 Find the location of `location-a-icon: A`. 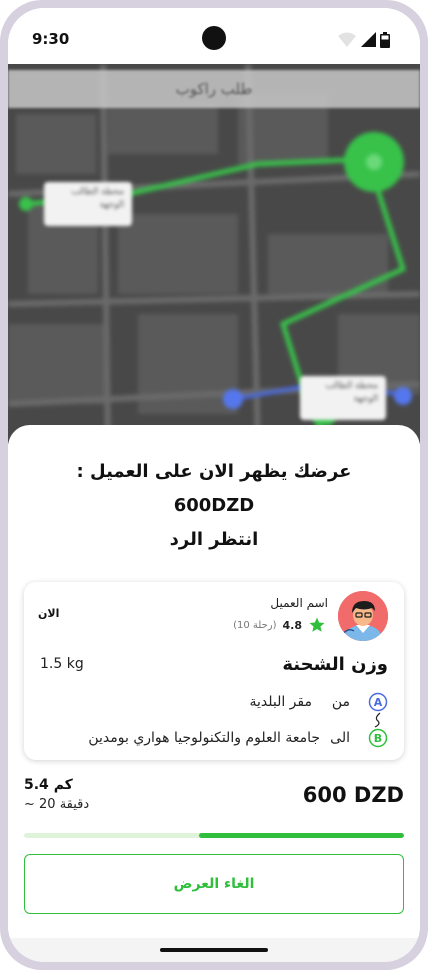

location-a-icon: A is located at coordinates (378, 702).